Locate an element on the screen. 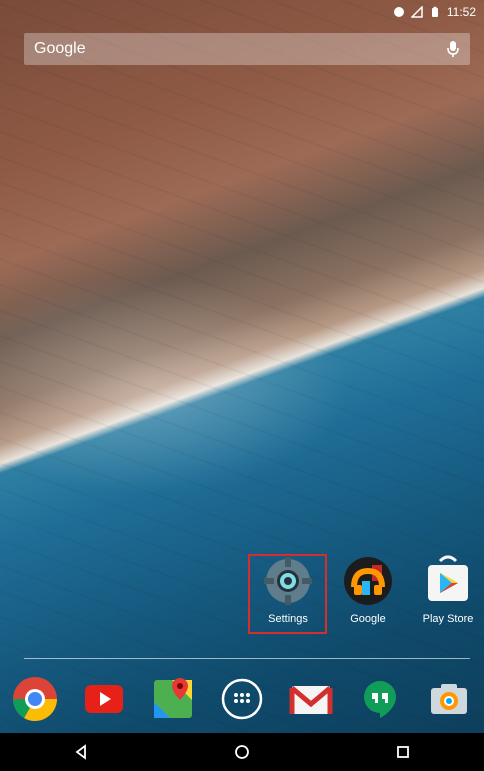 The height and width of the screenshot is (771, 484). app-drawer-button is located at coordinates (242, 699).